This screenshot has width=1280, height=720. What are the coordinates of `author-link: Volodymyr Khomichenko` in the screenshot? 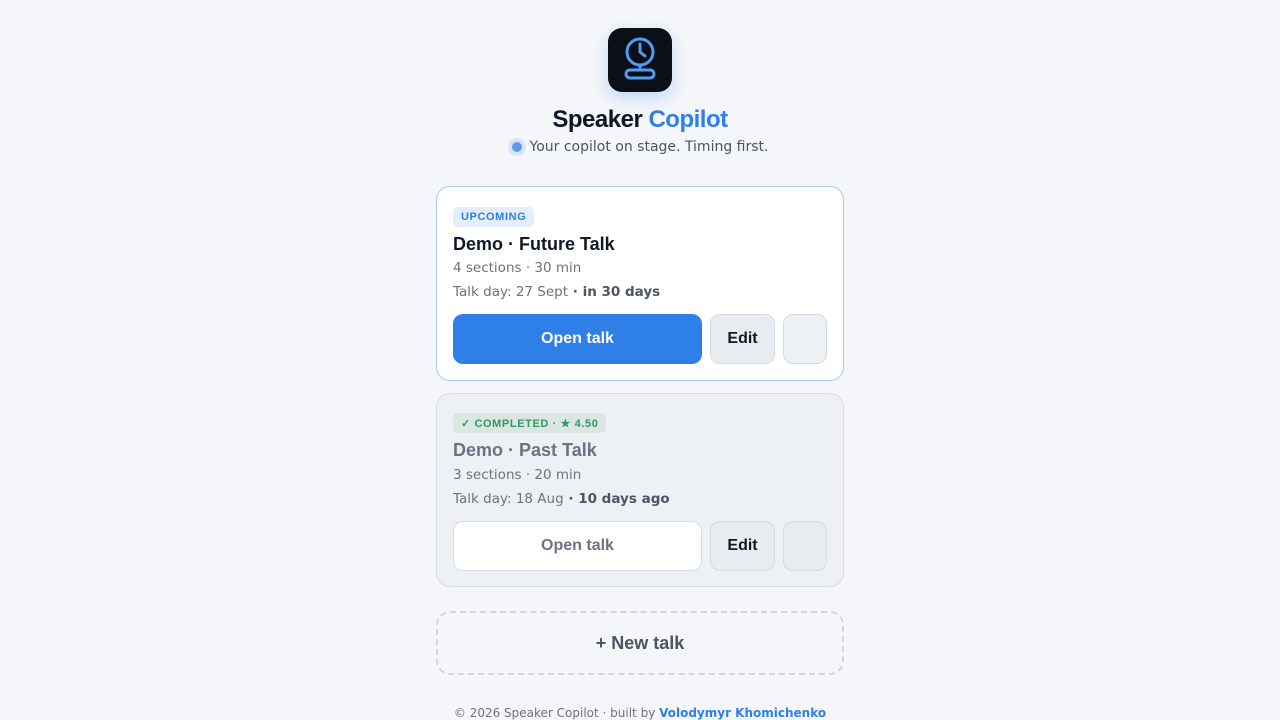 It's located at (742, 713).